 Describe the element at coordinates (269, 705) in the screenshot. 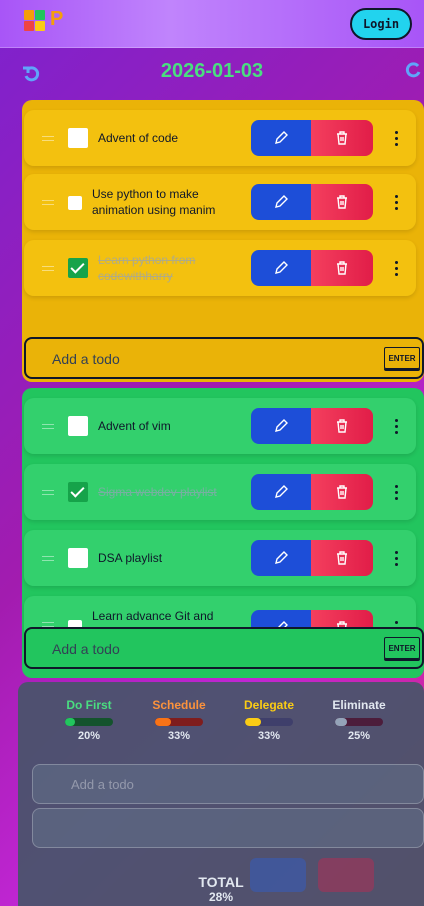

I see `stat-title: Delegate` at that location.